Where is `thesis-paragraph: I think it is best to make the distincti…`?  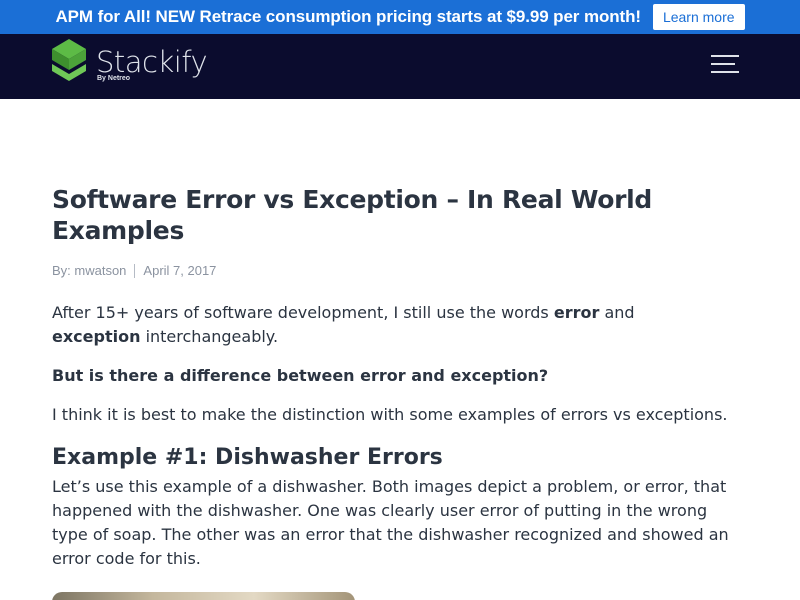
thesis-paragraph: I think it is best to make the distincti… is located at coordinates (390, 414).